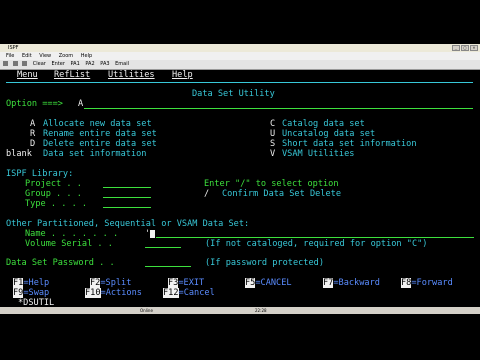  Describe the element at coordinates (33, 134) in the screenshot. I see `option-key-r: R` at that location.